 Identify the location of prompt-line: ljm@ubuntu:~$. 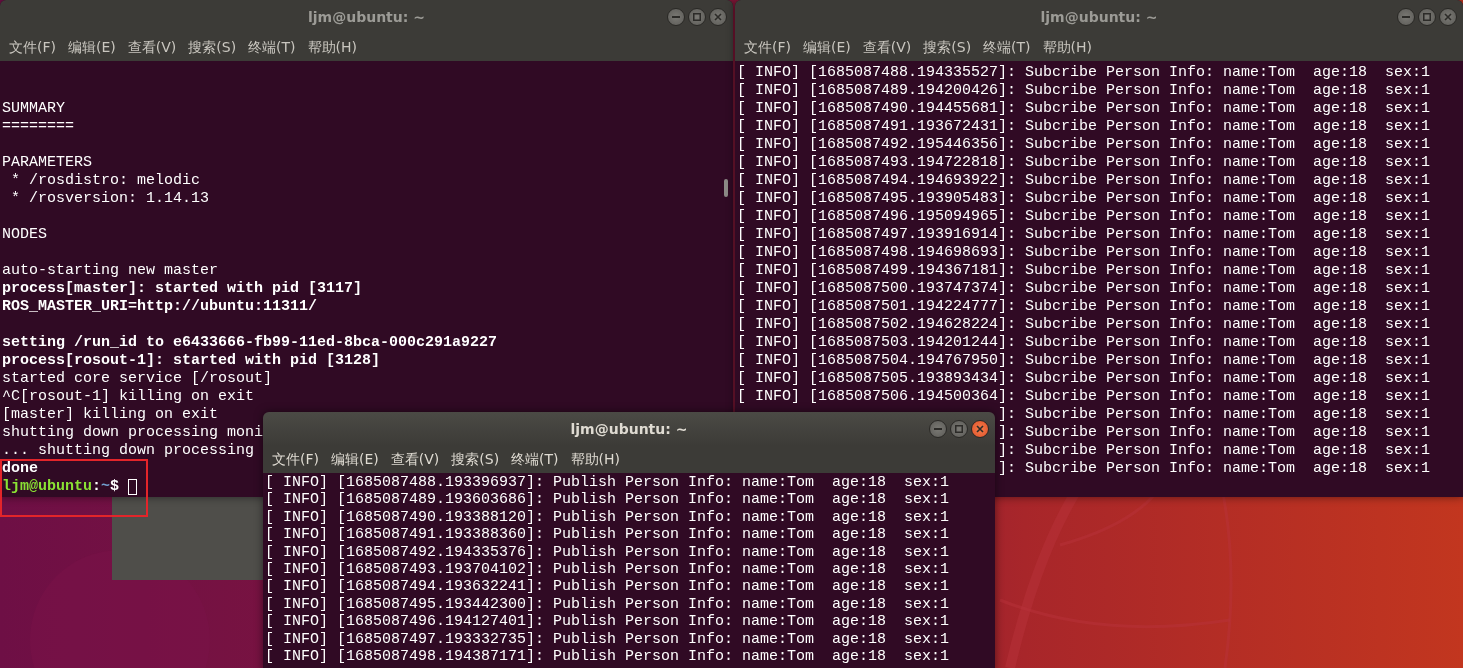
(61, 487).